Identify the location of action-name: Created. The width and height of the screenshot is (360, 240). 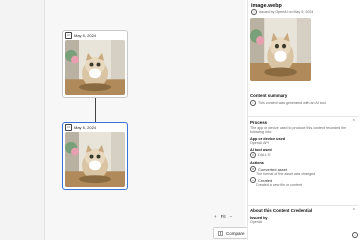
(265, 180).